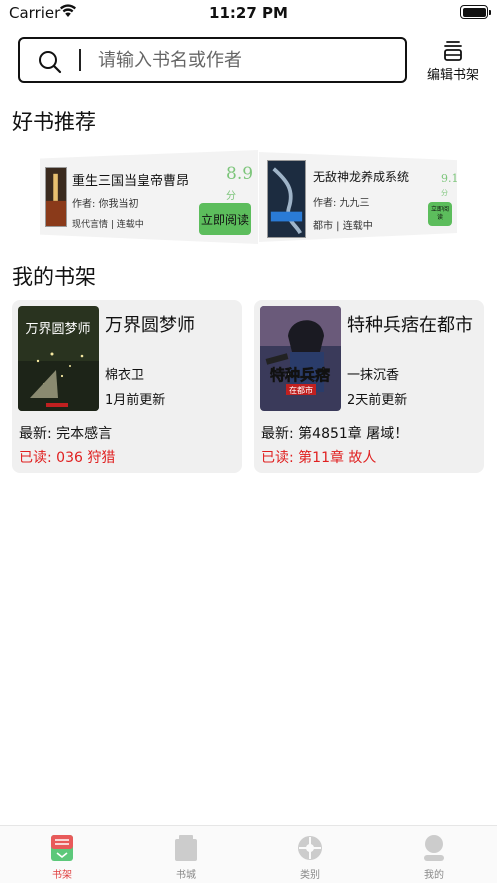  What do you see at coordinates (300, 375) in the screenshot?
I see `cover-text: 特种兵痞` at bounding box center [300, 375].